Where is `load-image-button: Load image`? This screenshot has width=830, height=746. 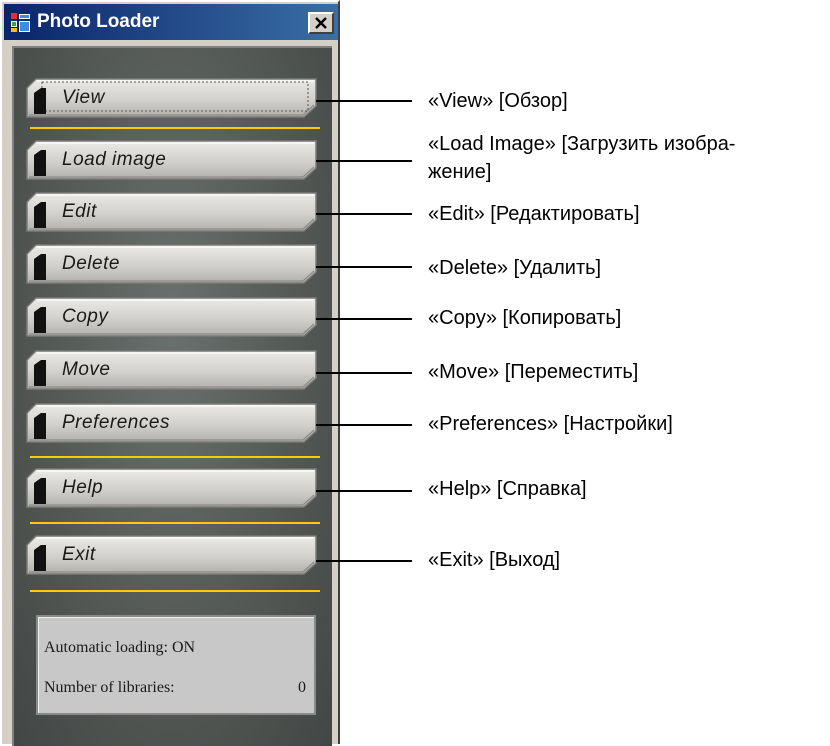
load-image-button: Load image is located at coordinates (172, 160).